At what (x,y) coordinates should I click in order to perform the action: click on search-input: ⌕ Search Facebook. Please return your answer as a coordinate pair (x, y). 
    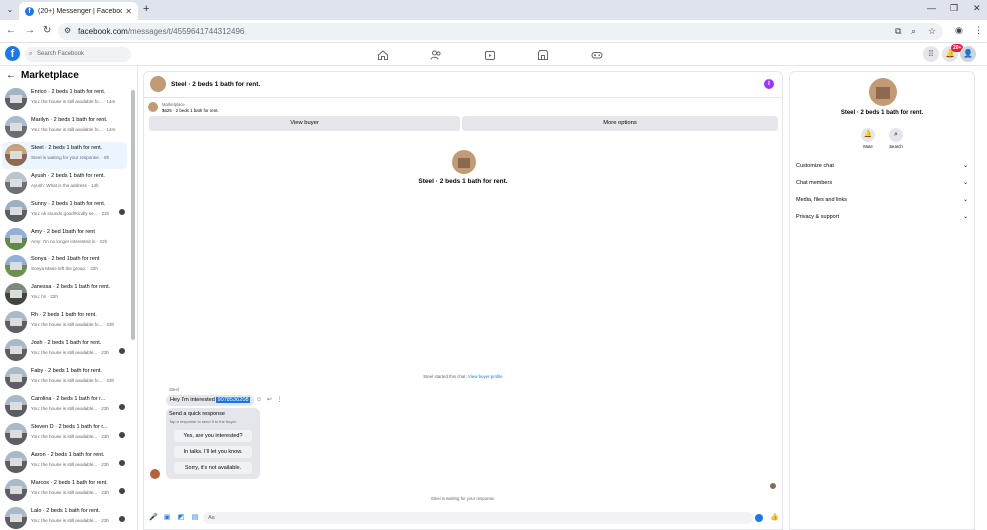
    Looking at the image, I should click on (78, 54).